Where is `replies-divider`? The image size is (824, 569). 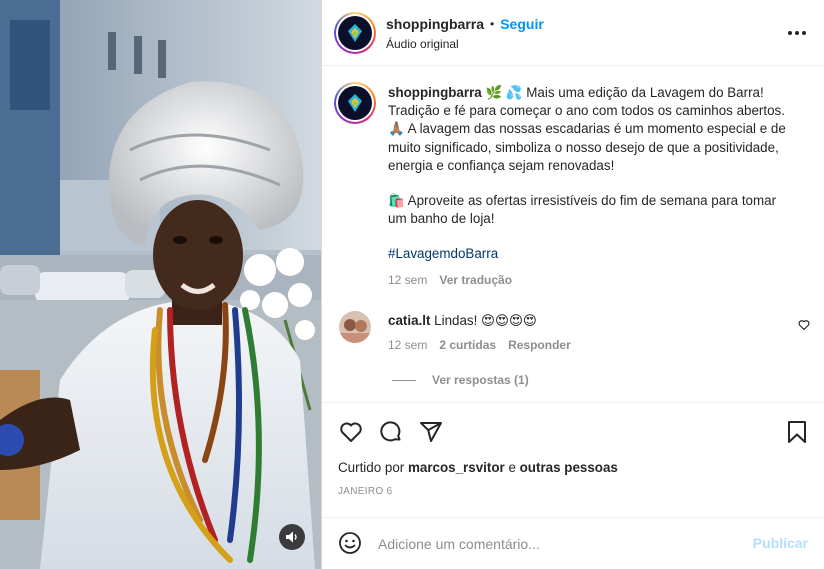
replies-divider is located at coordinates (404, 380).